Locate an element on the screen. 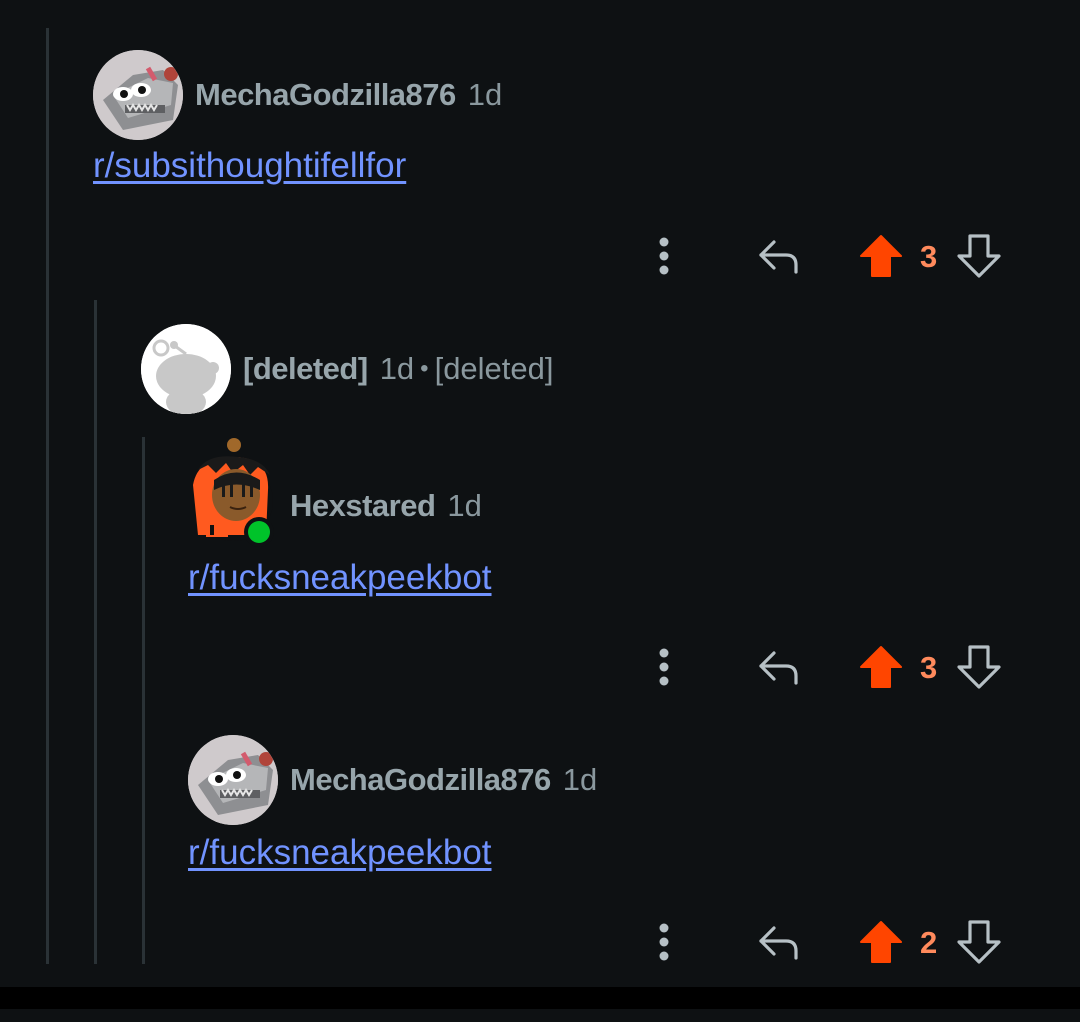 The height and width of the screenshot is (1022, 1080). default-snoo-avatar-icon is located at coordinates (186, 369).